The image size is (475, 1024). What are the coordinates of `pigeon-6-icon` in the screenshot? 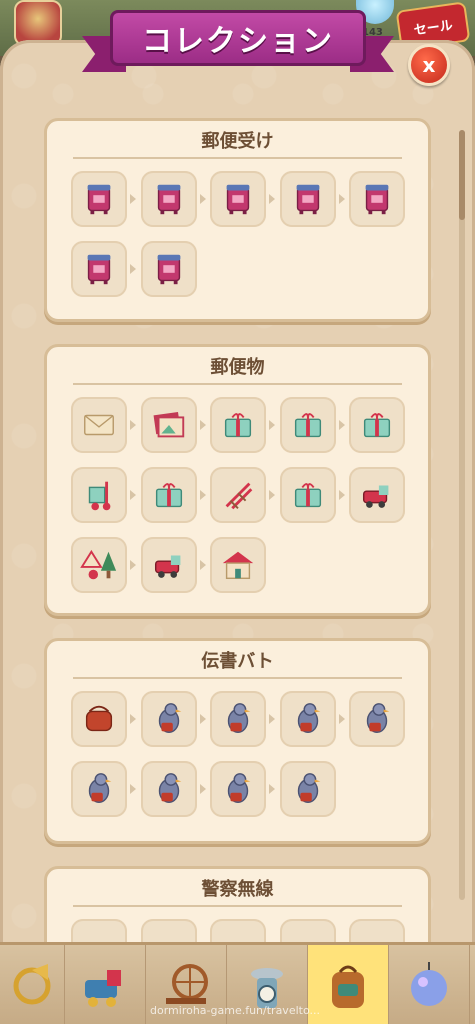 It's located at (170, 788).